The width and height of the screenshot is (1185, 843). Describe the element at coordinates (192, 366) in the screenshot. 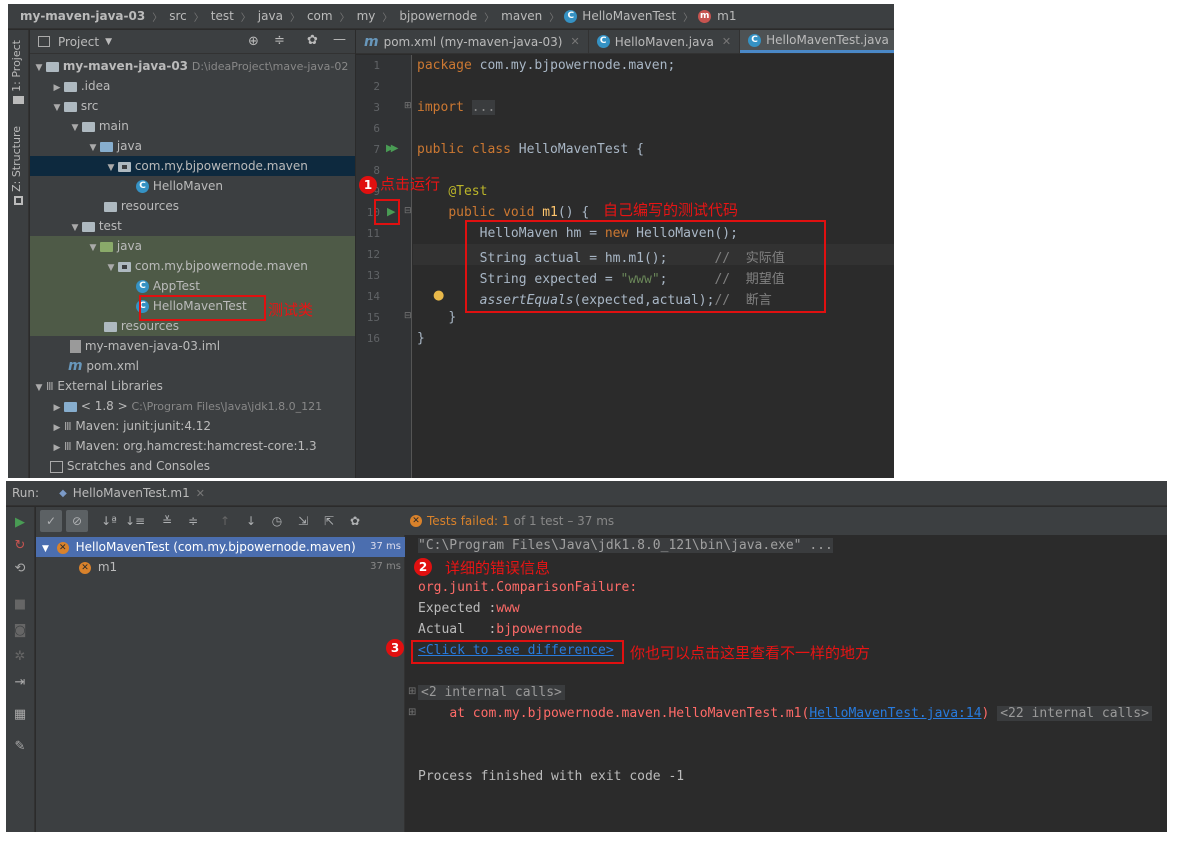

I see `tree-item-pom: m pom.xml` at that location.